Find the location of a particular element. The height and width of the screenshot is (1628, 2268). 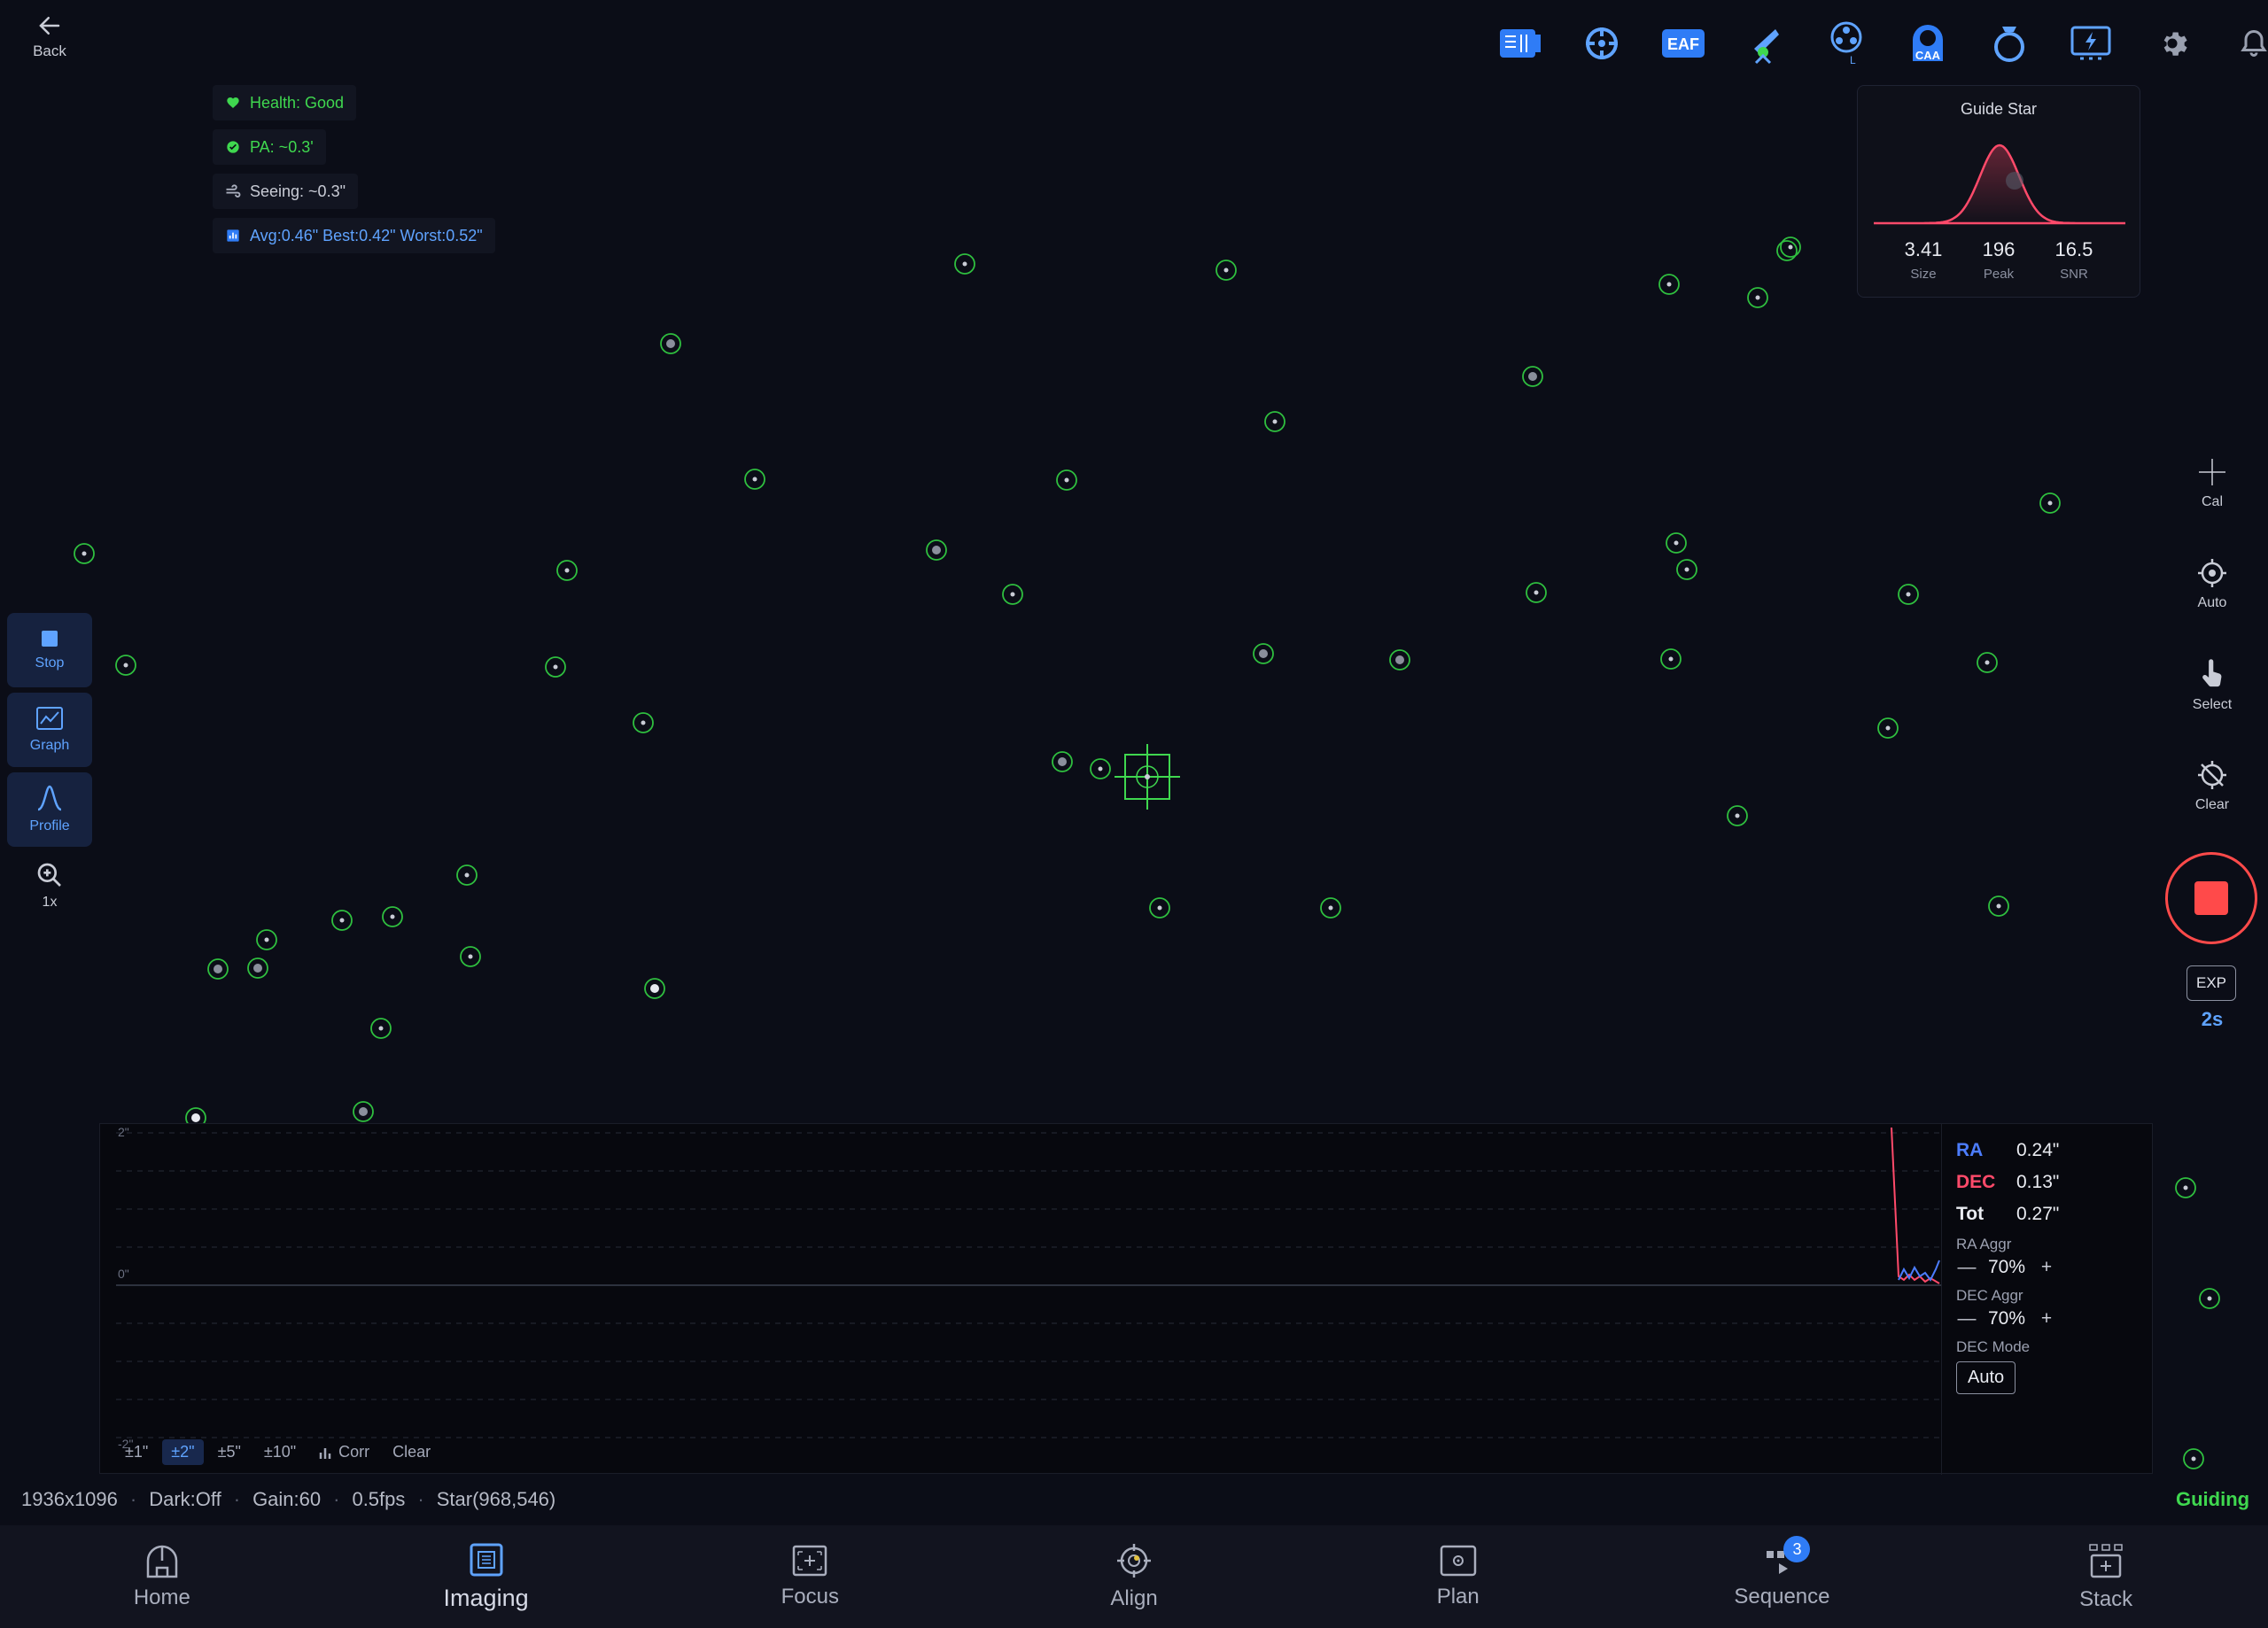

range-2-button: ±2" is located at coordinates (183, 1452).